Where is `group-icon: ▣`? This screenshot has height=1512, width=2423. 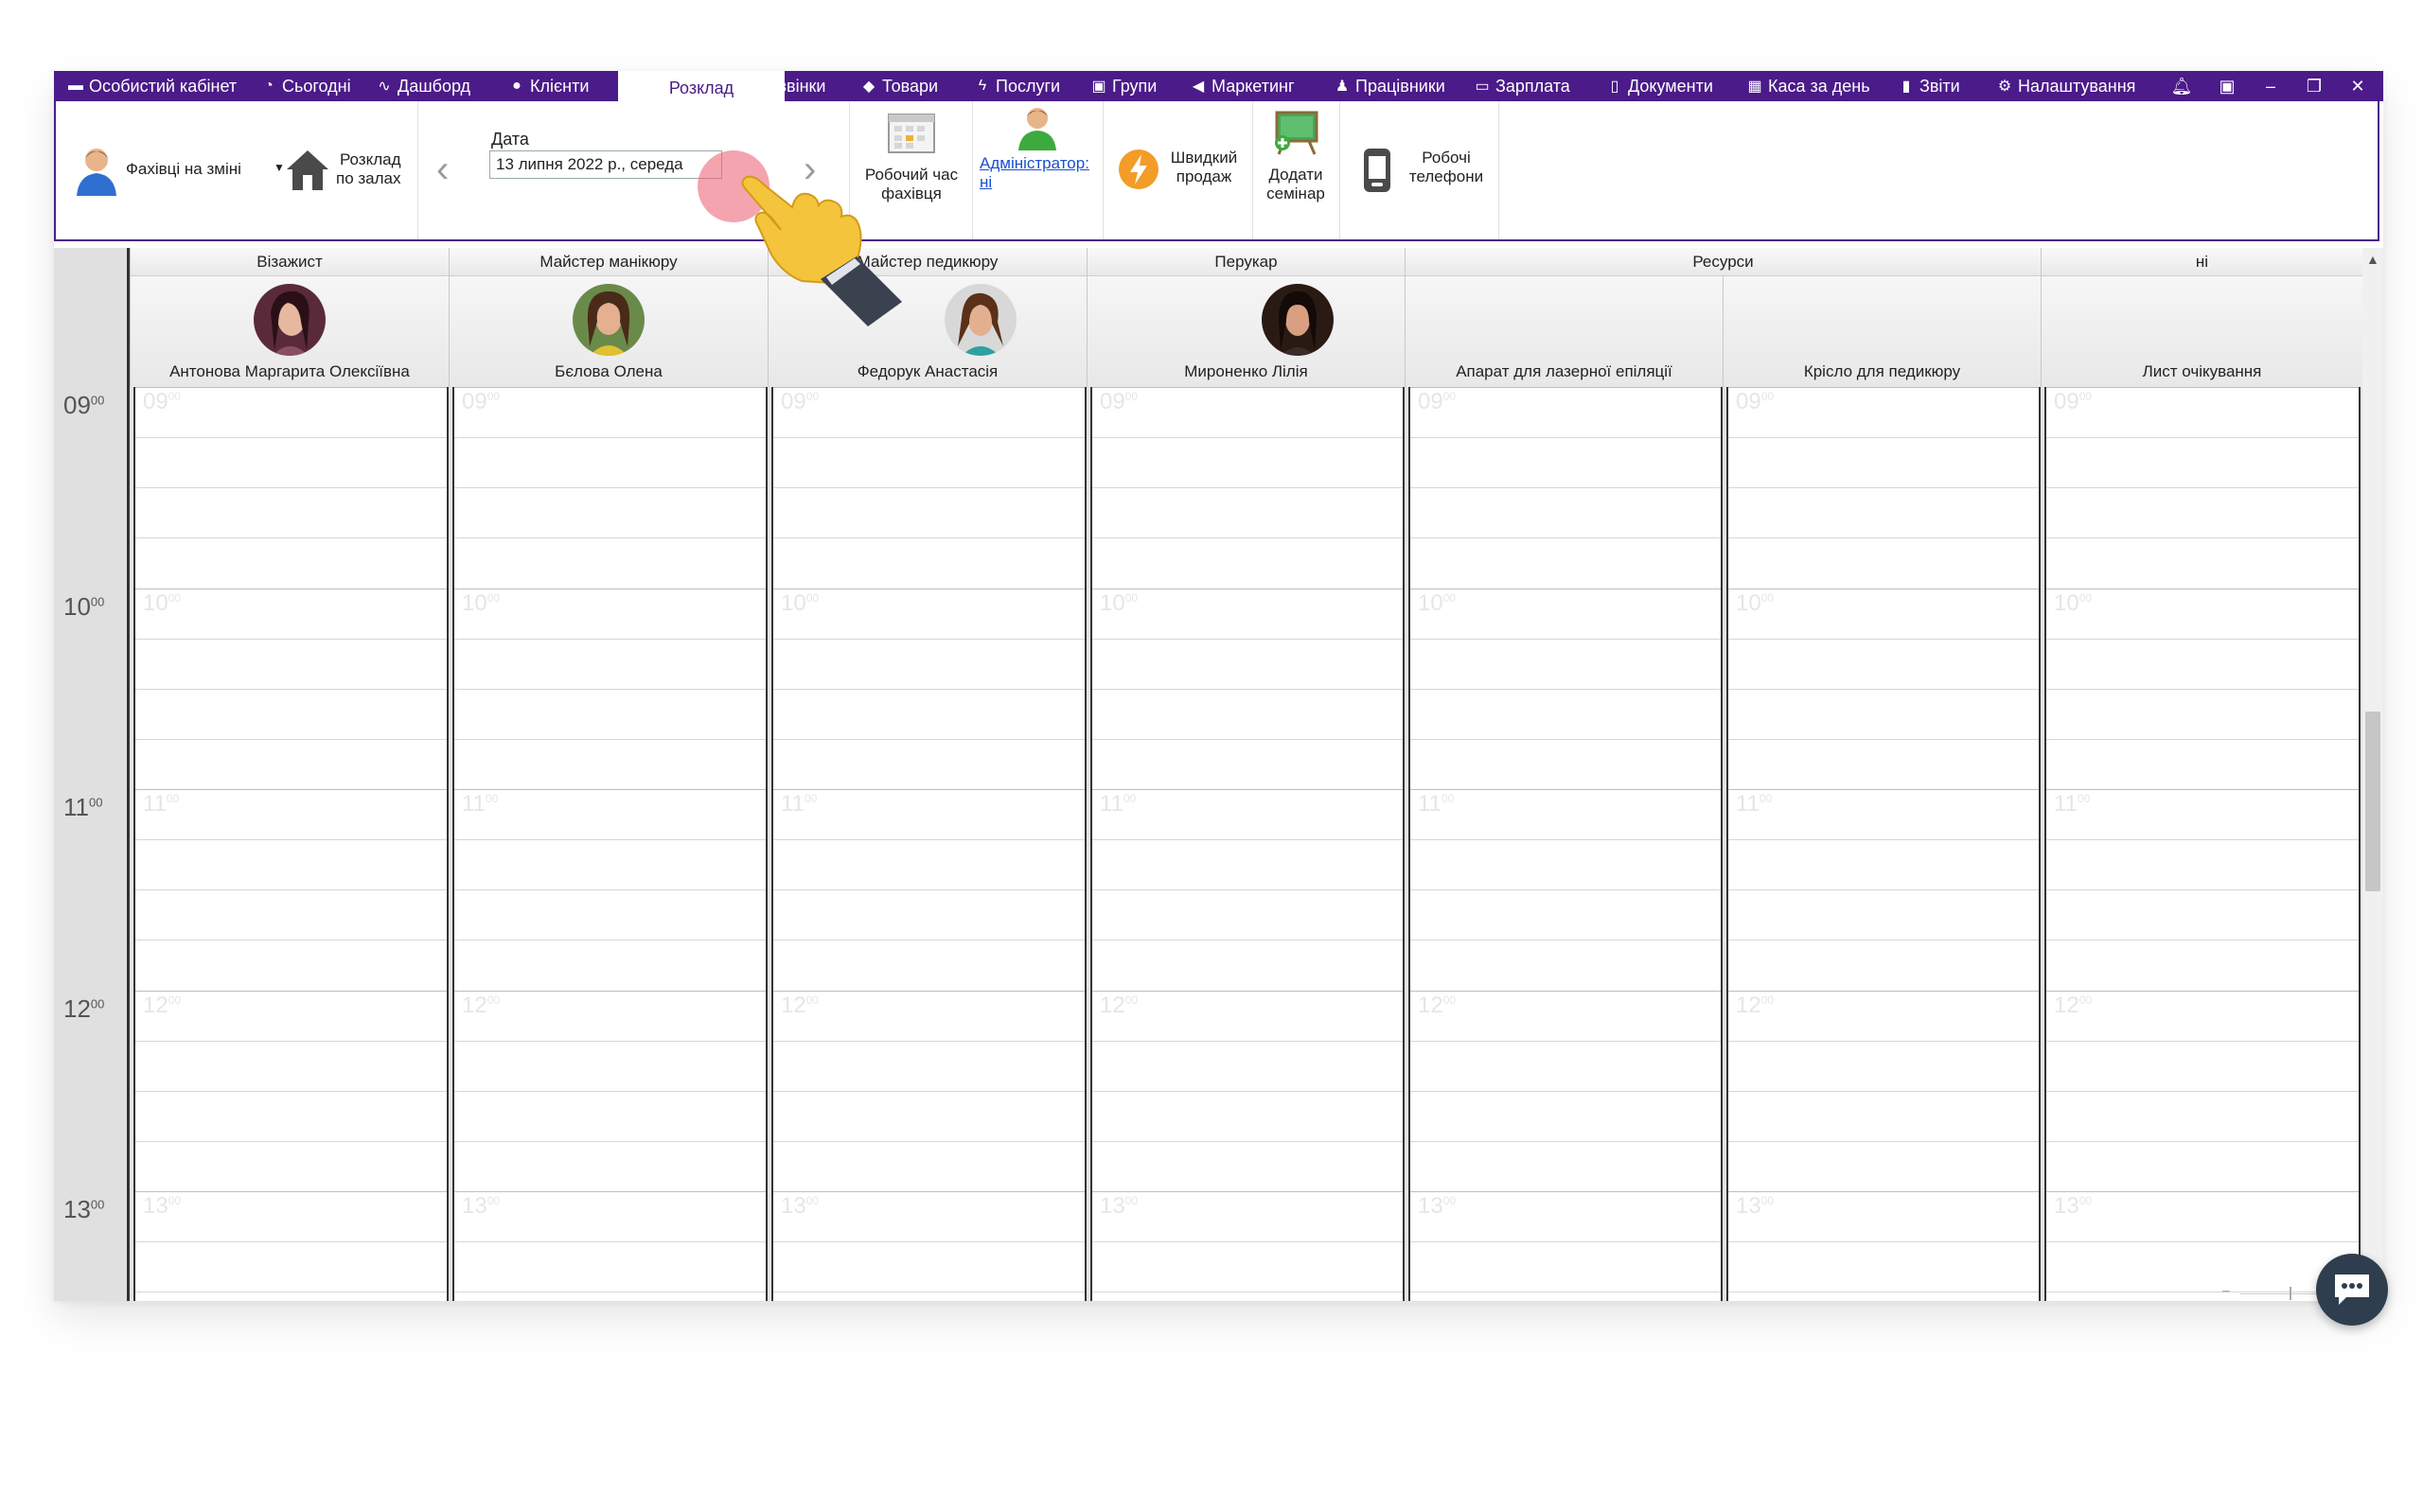
group-icon: ▣ is located at coordinates (1098, 87).